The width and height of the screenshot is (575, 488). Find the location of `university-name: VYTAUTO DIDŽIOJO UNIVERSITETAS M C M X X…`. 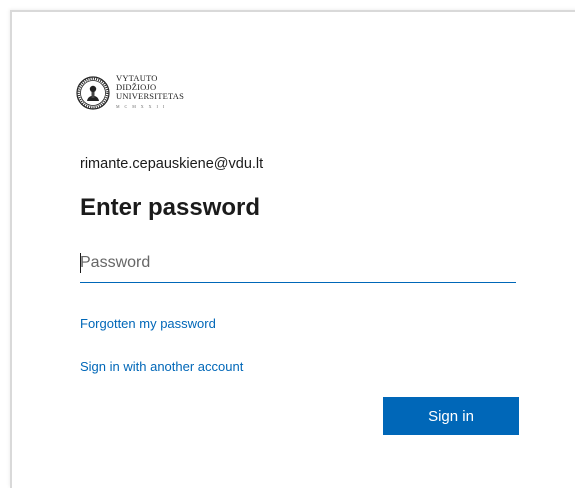

university-name: VYTAUTO DIDŽIOJO UNIVERSITETAS M C M X X… is located at coordinates (150, 92).